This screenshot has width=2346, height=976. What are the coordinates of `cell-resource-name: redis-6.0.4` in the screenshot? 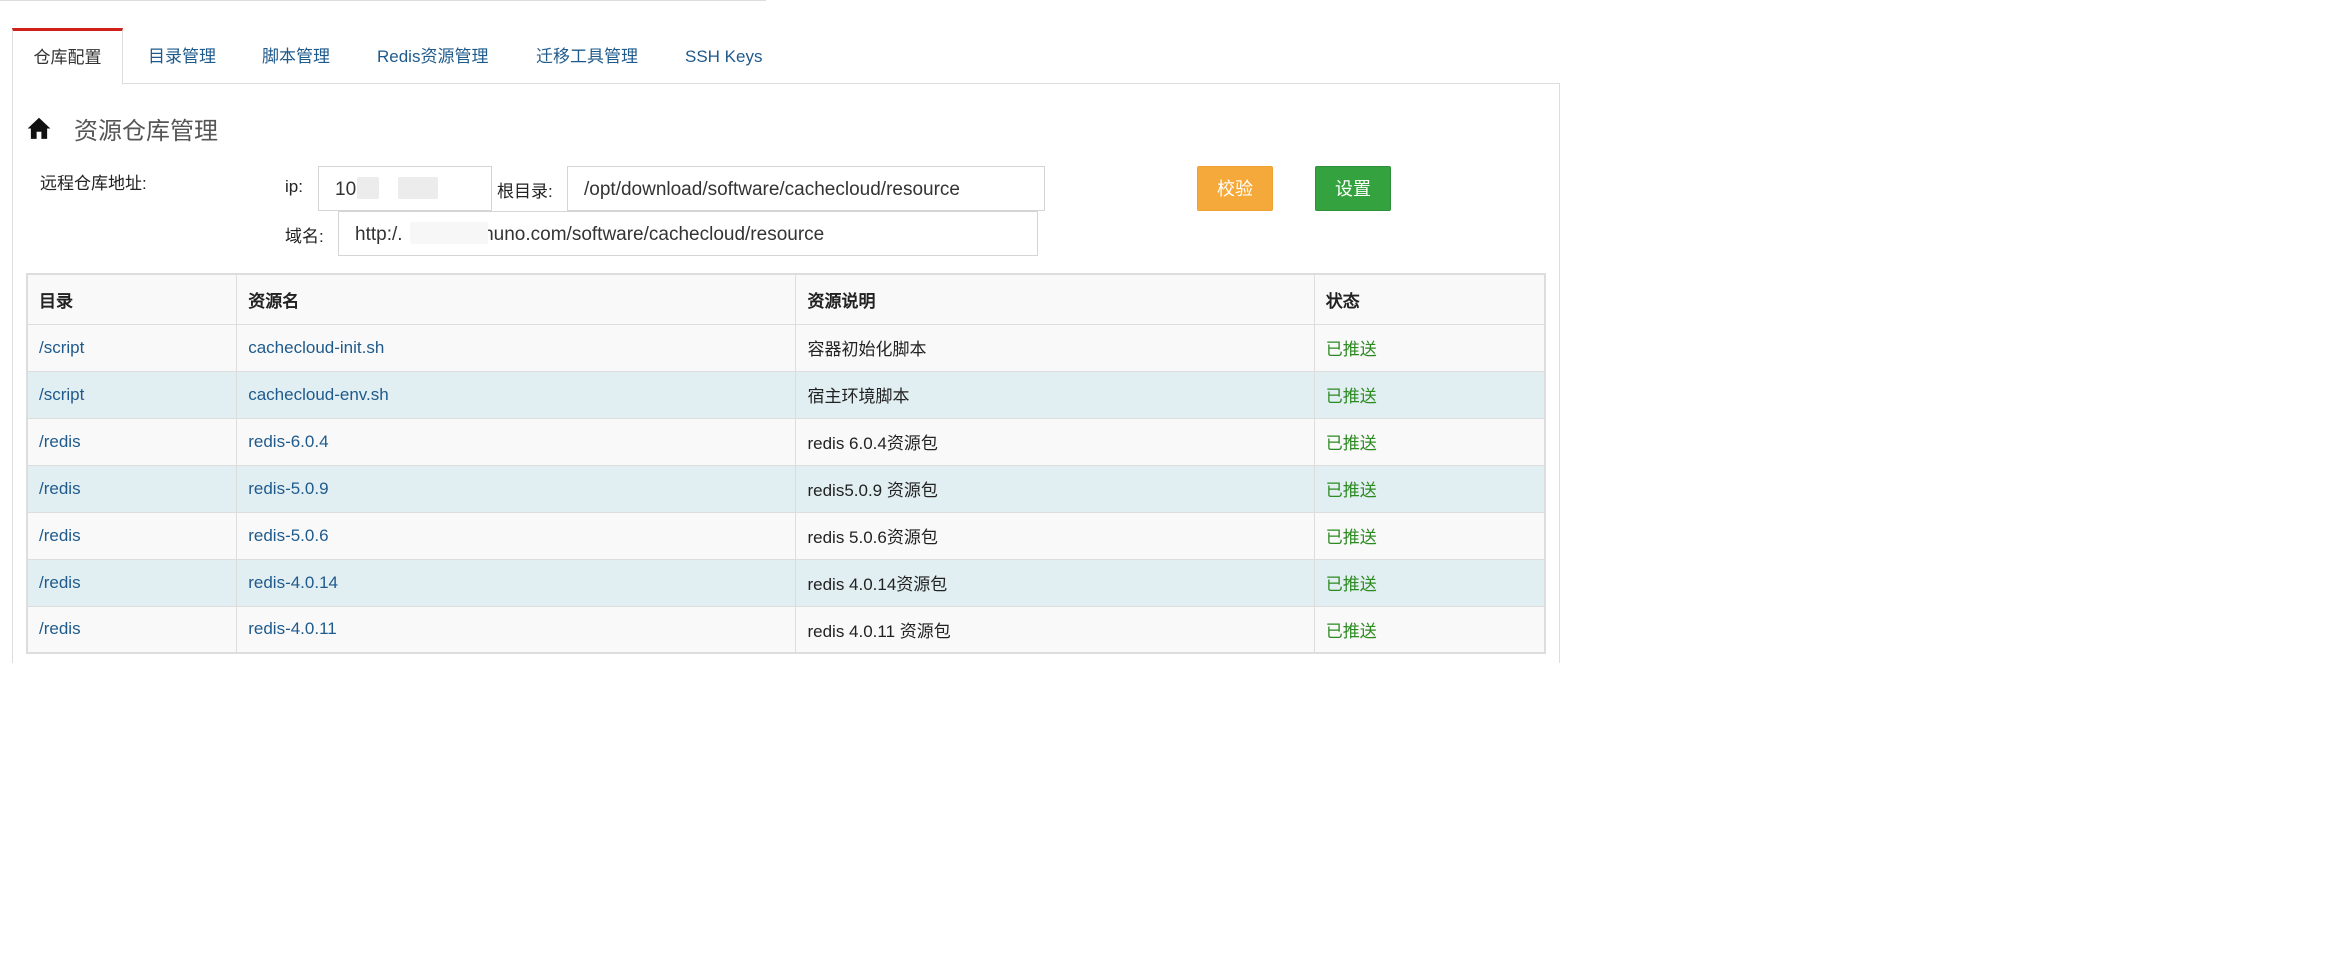 It's located at (516, 441).